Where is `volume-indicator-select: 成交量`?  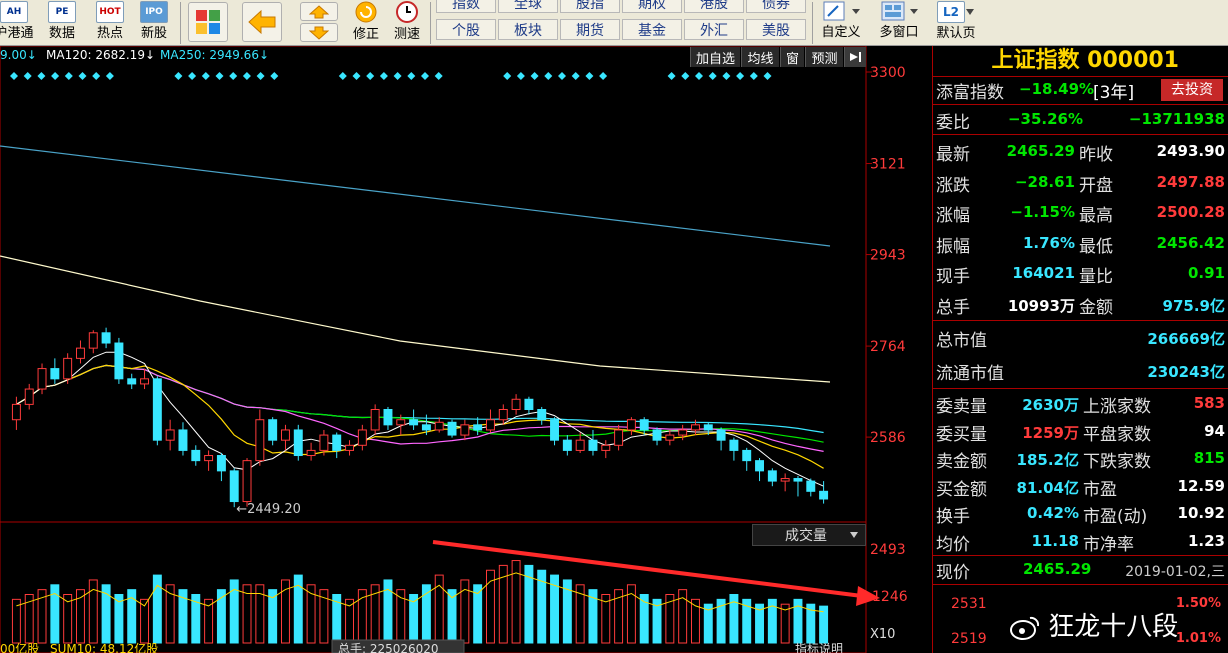 volume-indicator-select: 成交量 is located at coordinates (809, 535).